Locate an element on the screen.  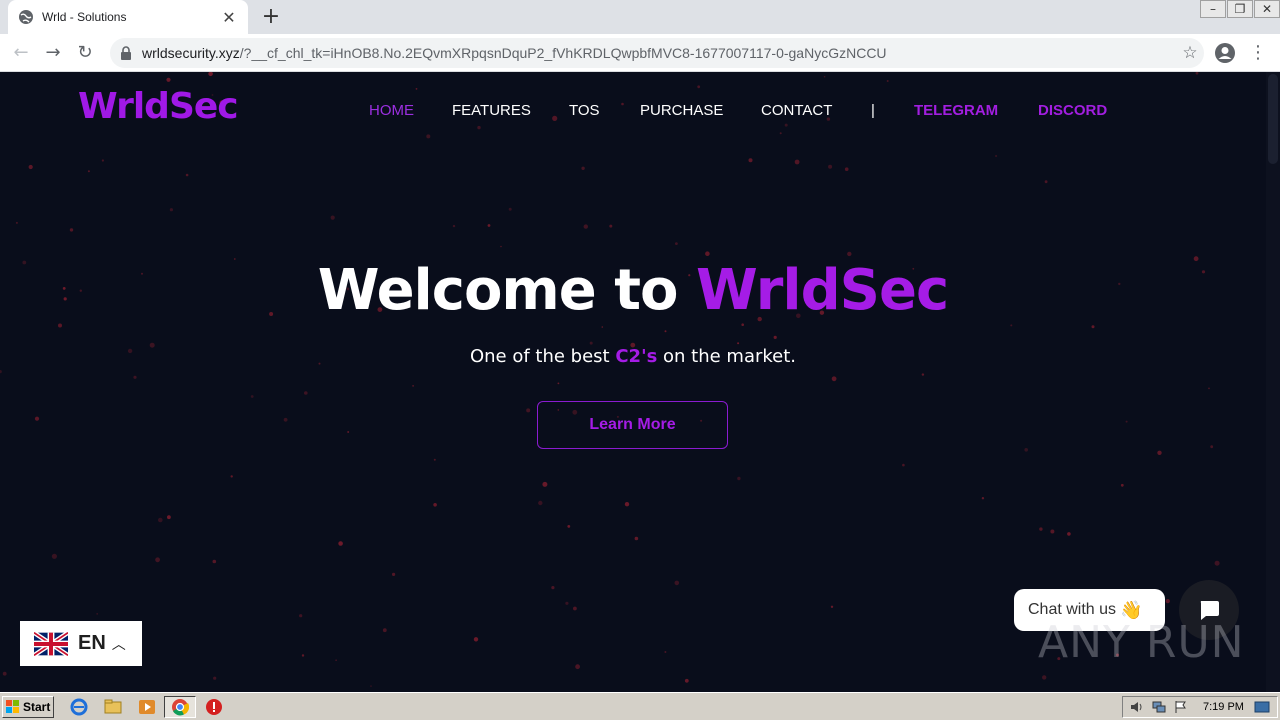
start-label: Start is located at coordinates (37, 707).